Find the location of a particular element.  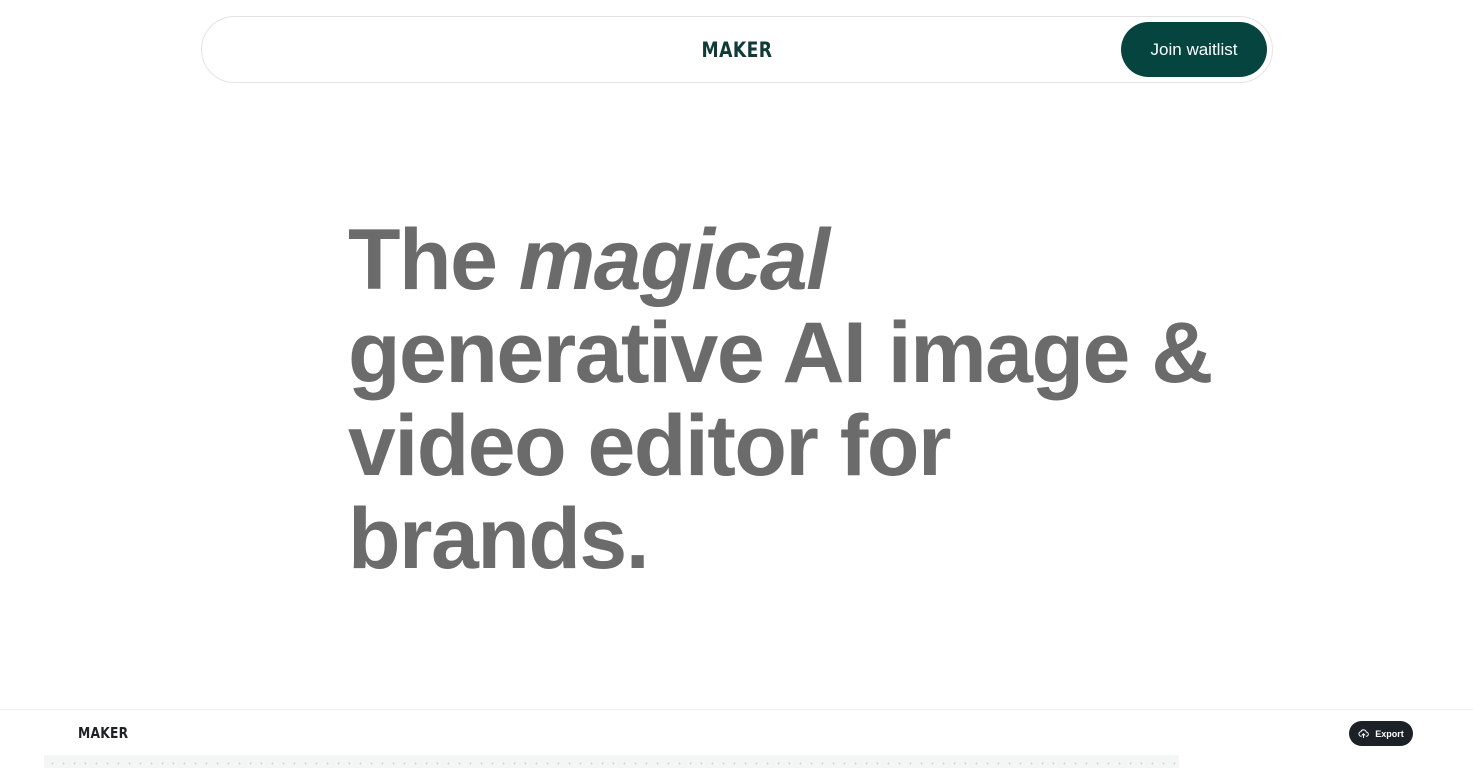

join-waitlist-button: Join waitlist is located at coordinates (1194, 49).